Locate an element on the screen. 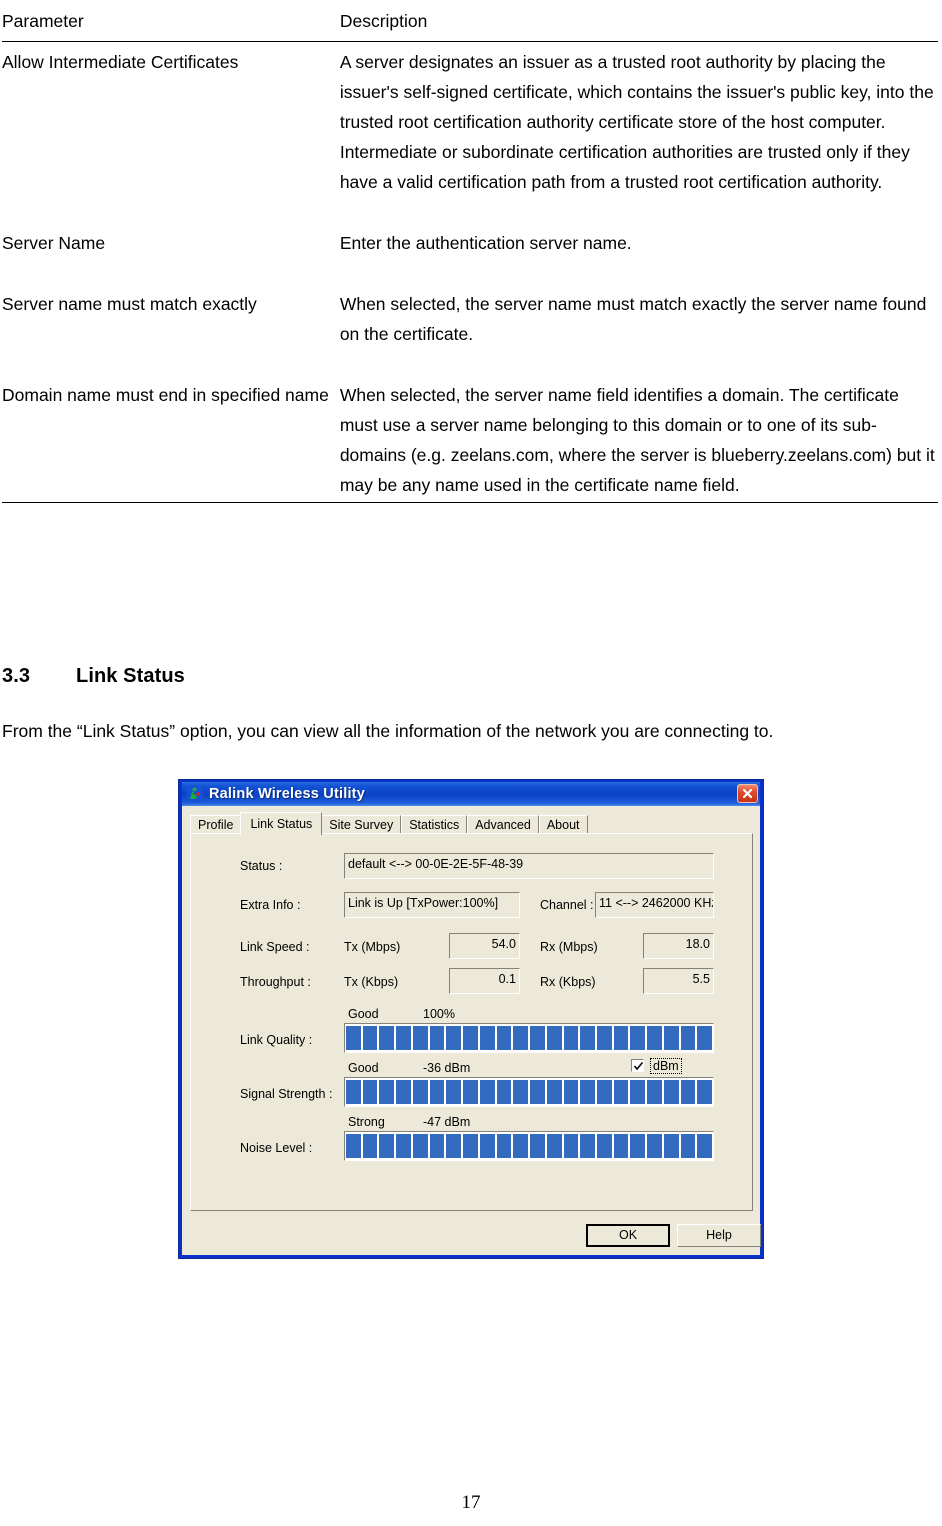 Image resolution: width=942 pixels, height=1526 pixels. help-button: Help is located at coordinates (719, 1235).